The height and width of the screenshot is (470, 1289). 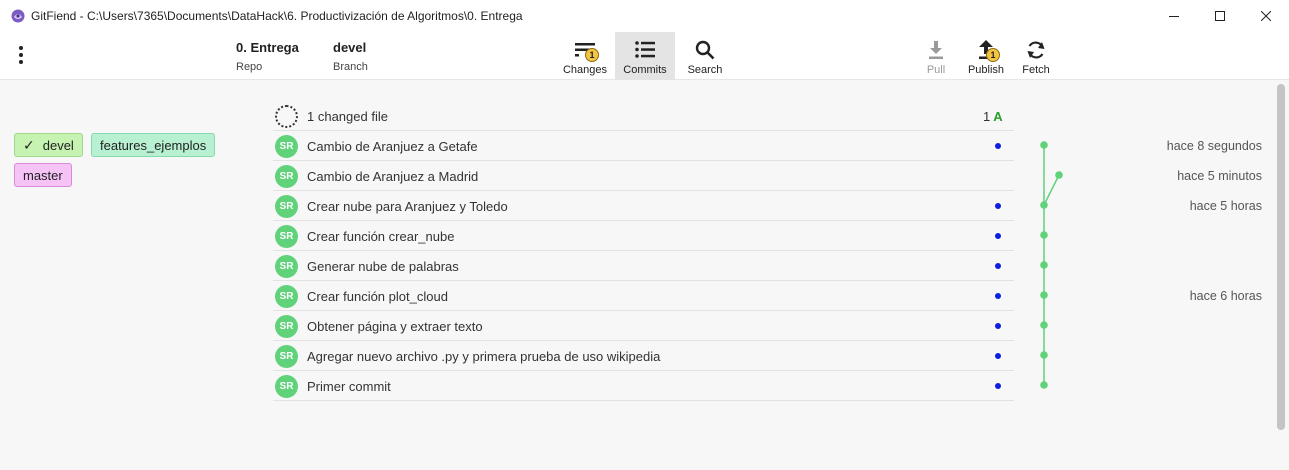 I want to click on branch-tag-devel: ✓ devel, so click(x=48, y=145).